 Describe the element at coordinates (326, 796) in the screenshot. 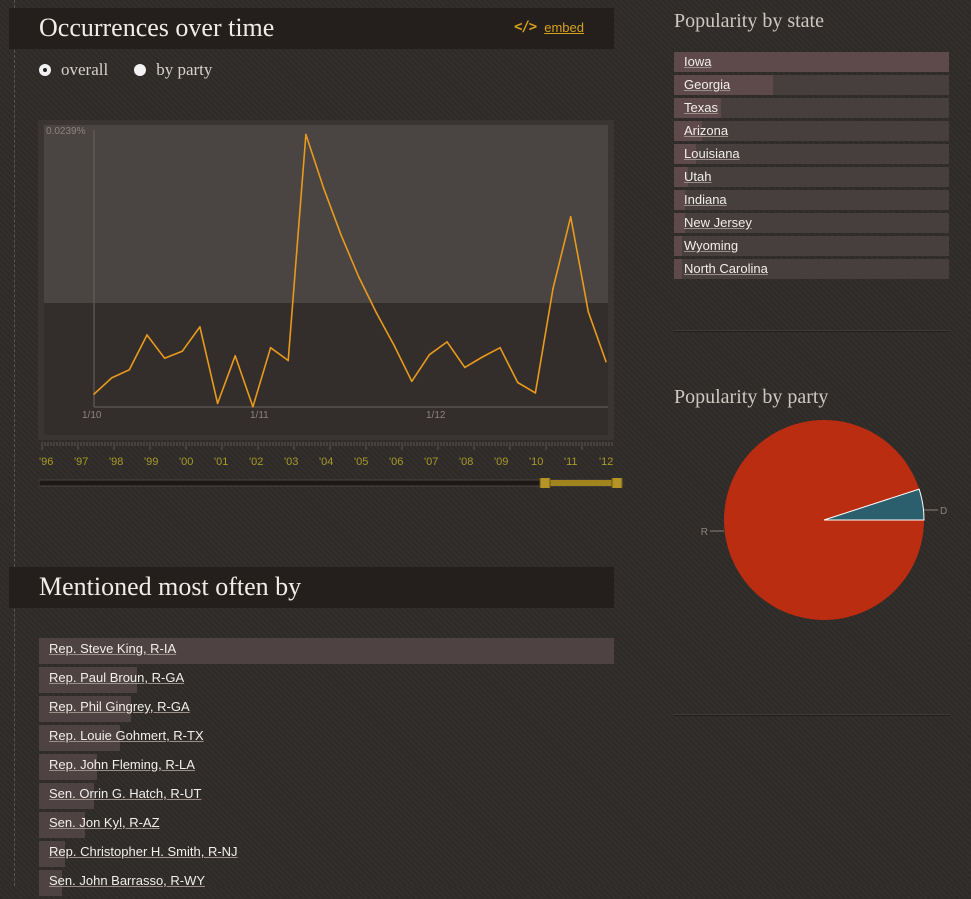

I see `member-row: Sen. Orrin G. Hatch, R-UT` at that location.